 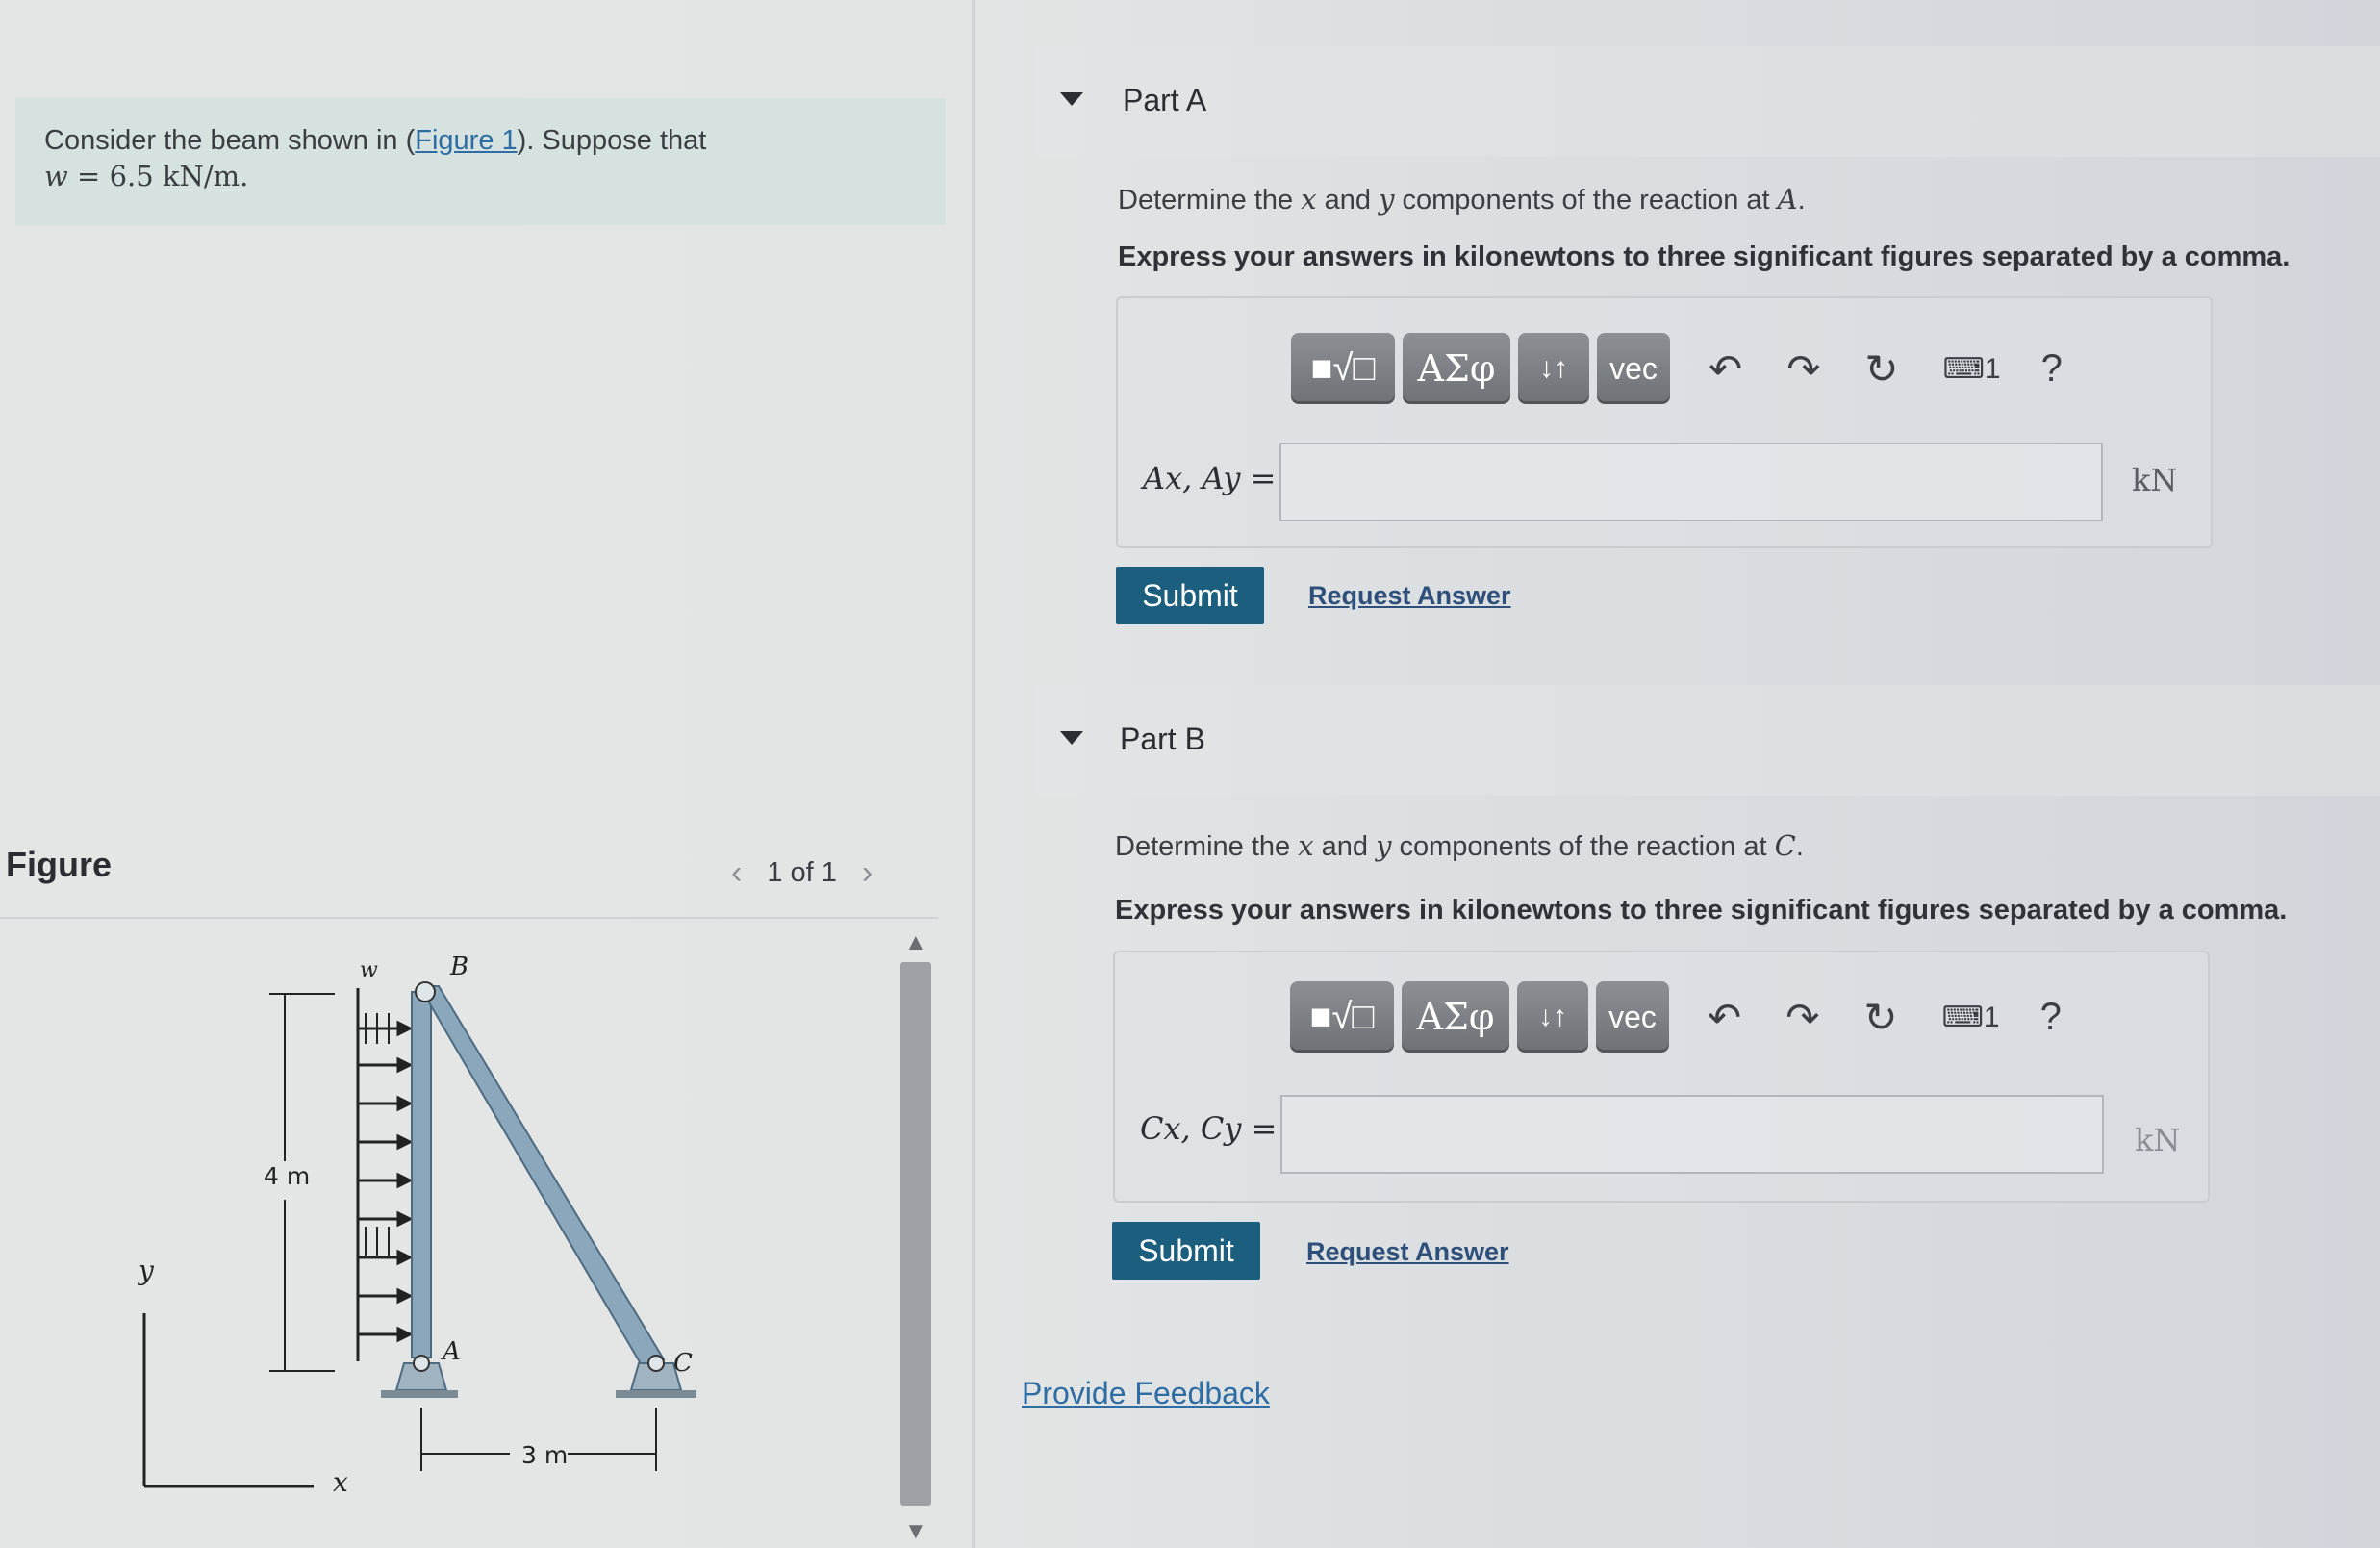 I want to click on ground-c, so click(x=656, y=1394).